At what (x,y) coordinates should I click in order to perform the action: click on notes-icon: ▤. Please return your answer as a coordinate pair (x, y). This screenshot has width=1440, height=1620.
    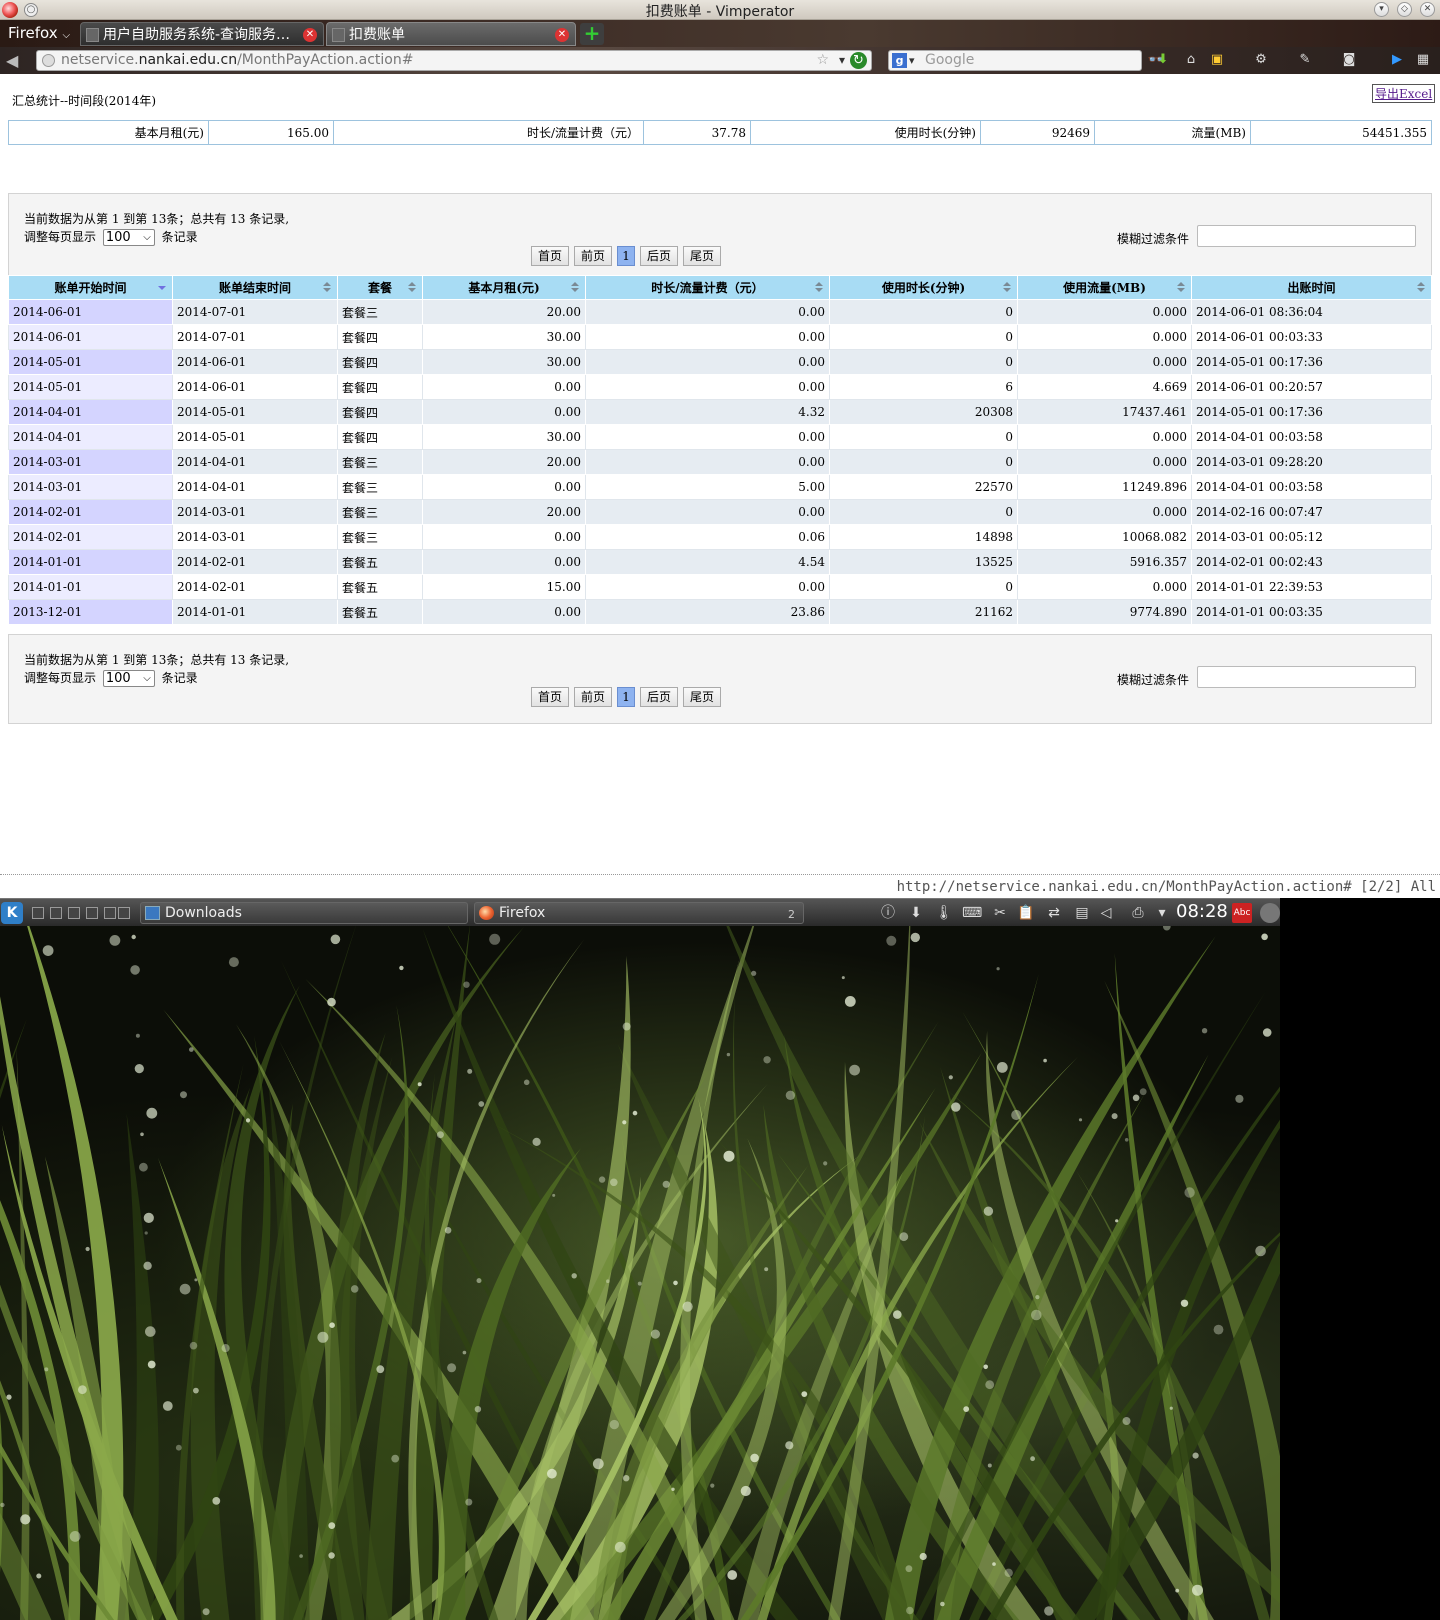
    Looking at the image, I should click on (1082, 913).